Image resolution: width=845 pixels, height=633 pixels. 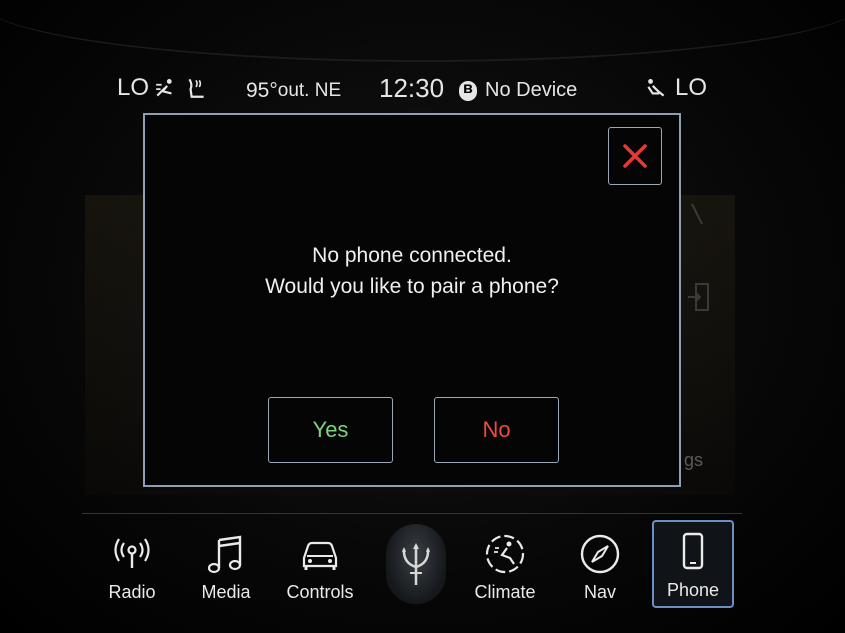 What do you see at coordinates (320, 592) in the screenshot?
I see `nav-controls-label: Controls` at bounding box center [320, 592].